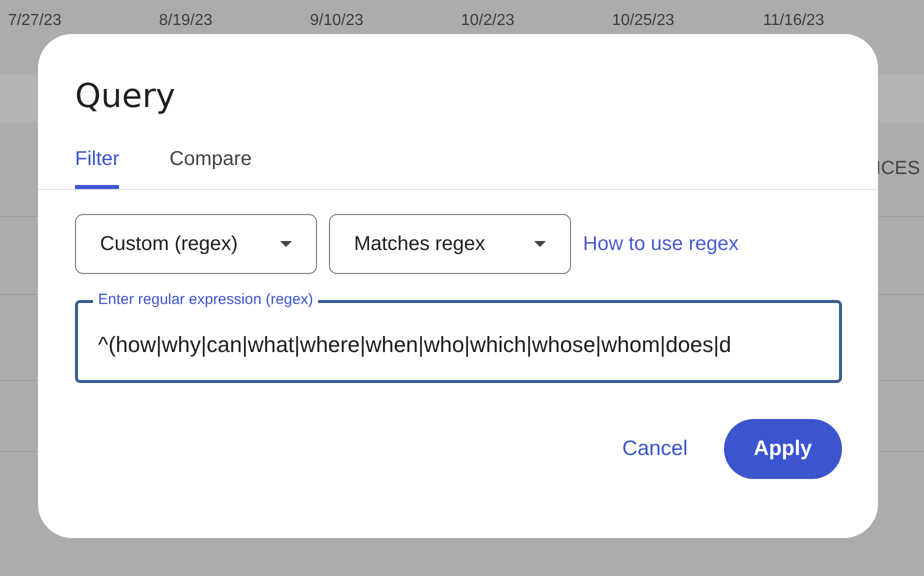 Image resolution: width=924 pixels, height=576 pixels. I want to click on tab: Compare, so click(210, 168).